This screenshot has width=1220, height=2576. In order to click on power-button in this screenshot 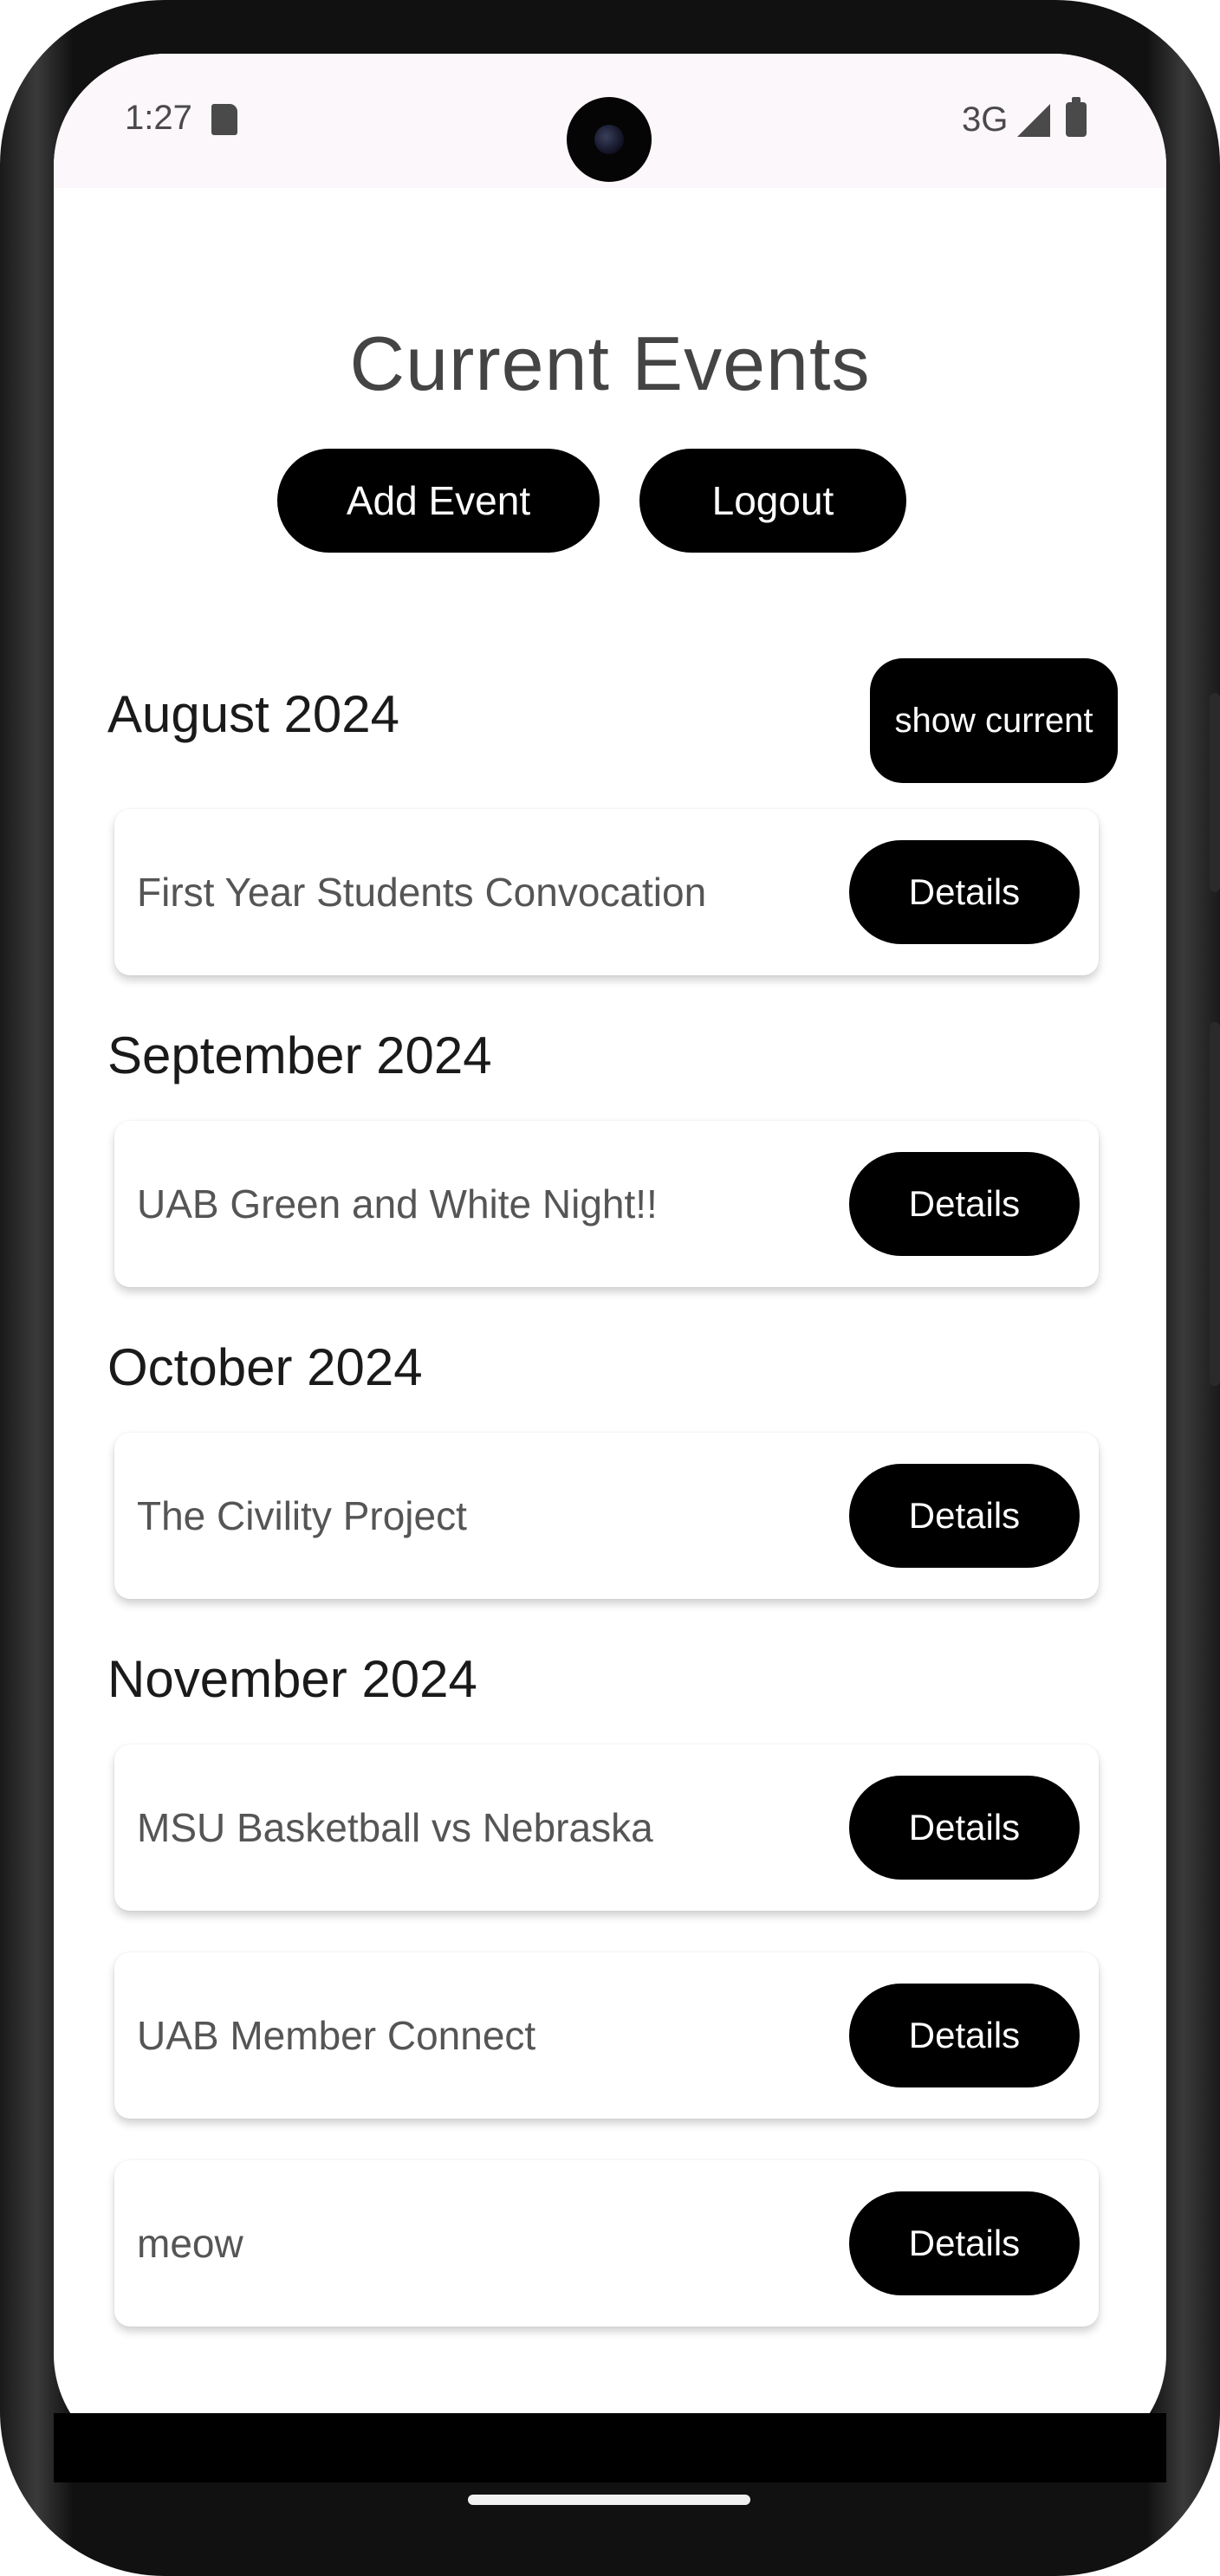, I will do `click(1215, 1204)`.